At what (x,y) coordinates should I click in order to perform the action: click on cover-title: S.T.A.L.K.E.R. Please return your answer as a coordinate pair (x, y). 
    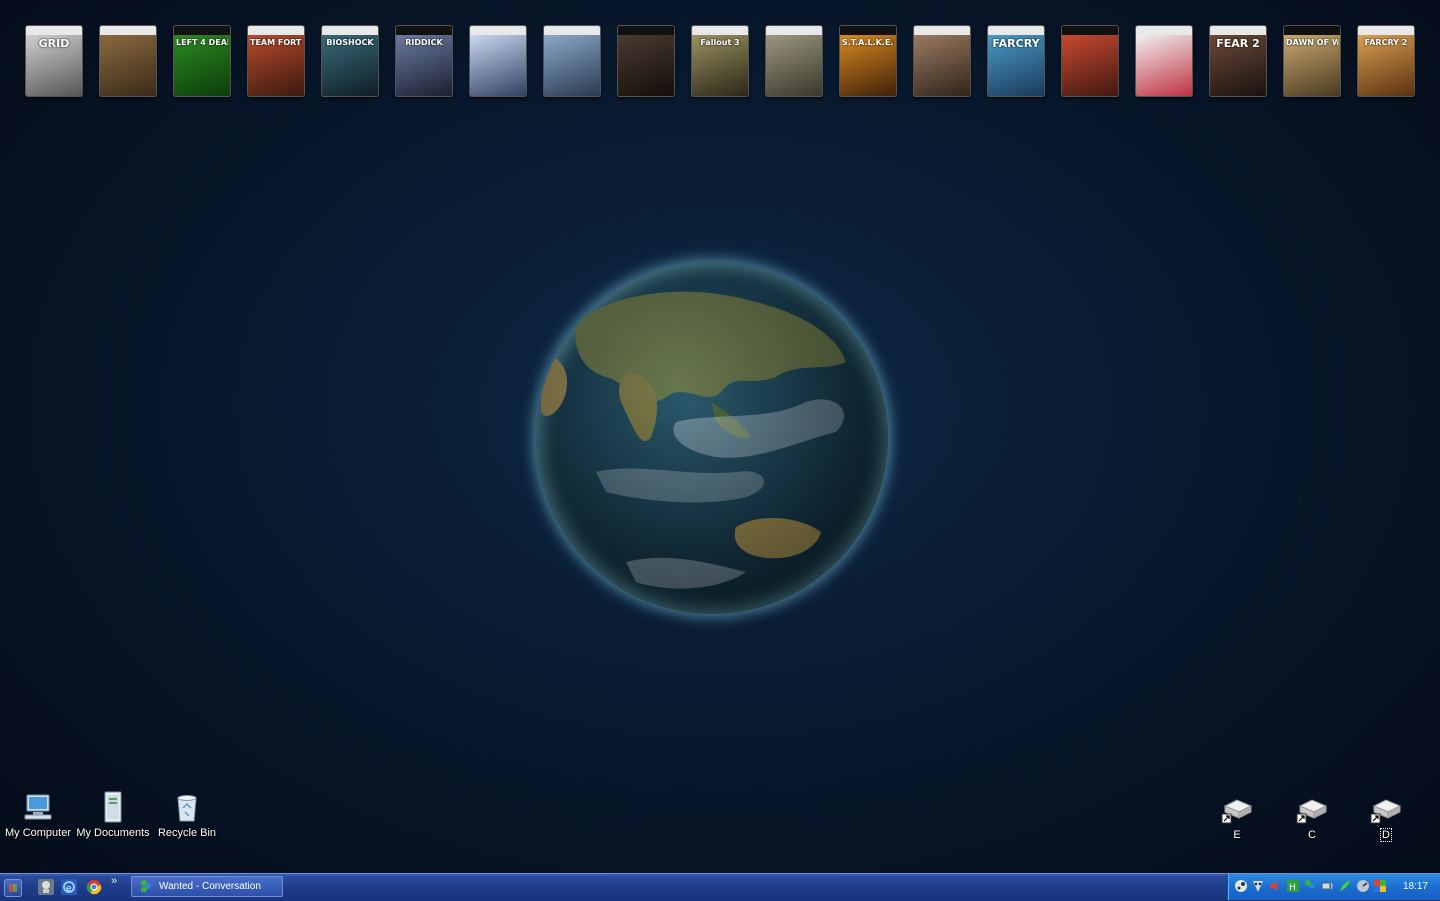
    Looking at the image, I should click on (868, 42).